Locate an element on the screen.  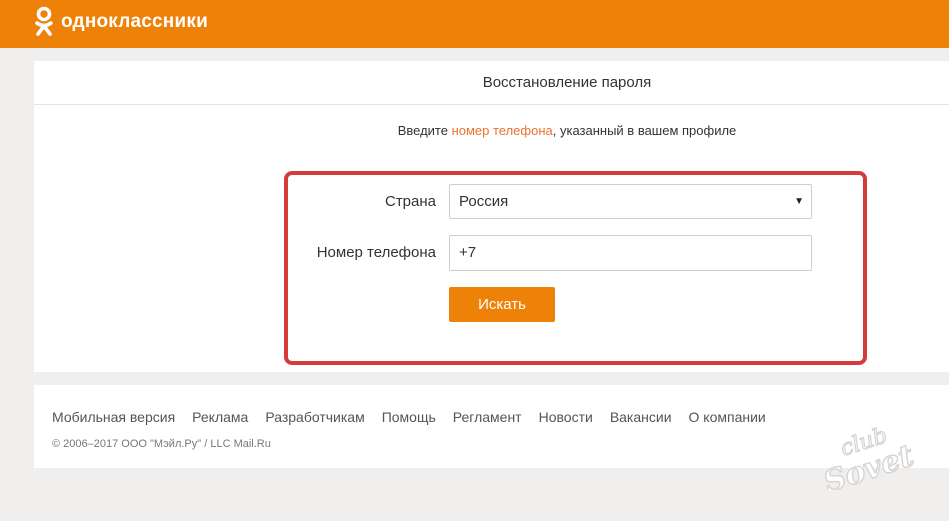
footer-link-news: Новости is located at coordinates (566, 417).